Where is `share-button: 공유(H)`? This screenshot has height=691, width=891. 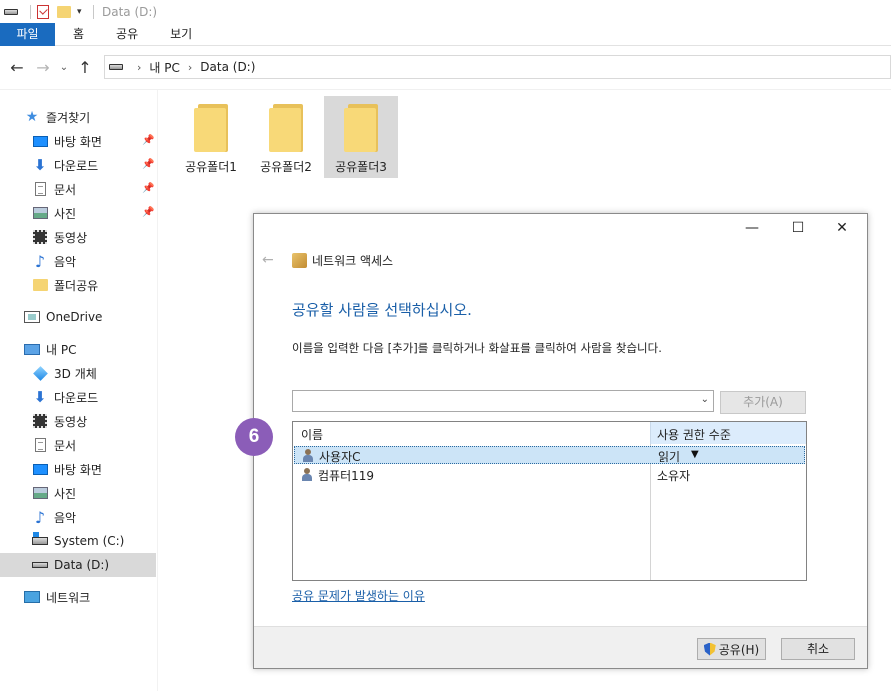
share-button: 공유(H) is located at coordinates (731, 649).